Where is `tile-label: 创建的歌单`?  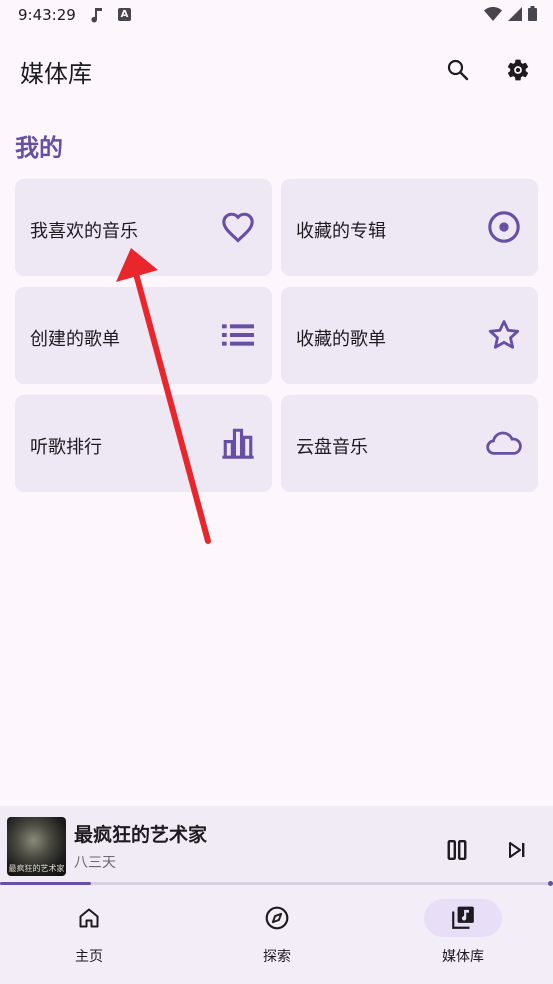
tile-label: 创建的歌单 is located at coordinates (75, 339).